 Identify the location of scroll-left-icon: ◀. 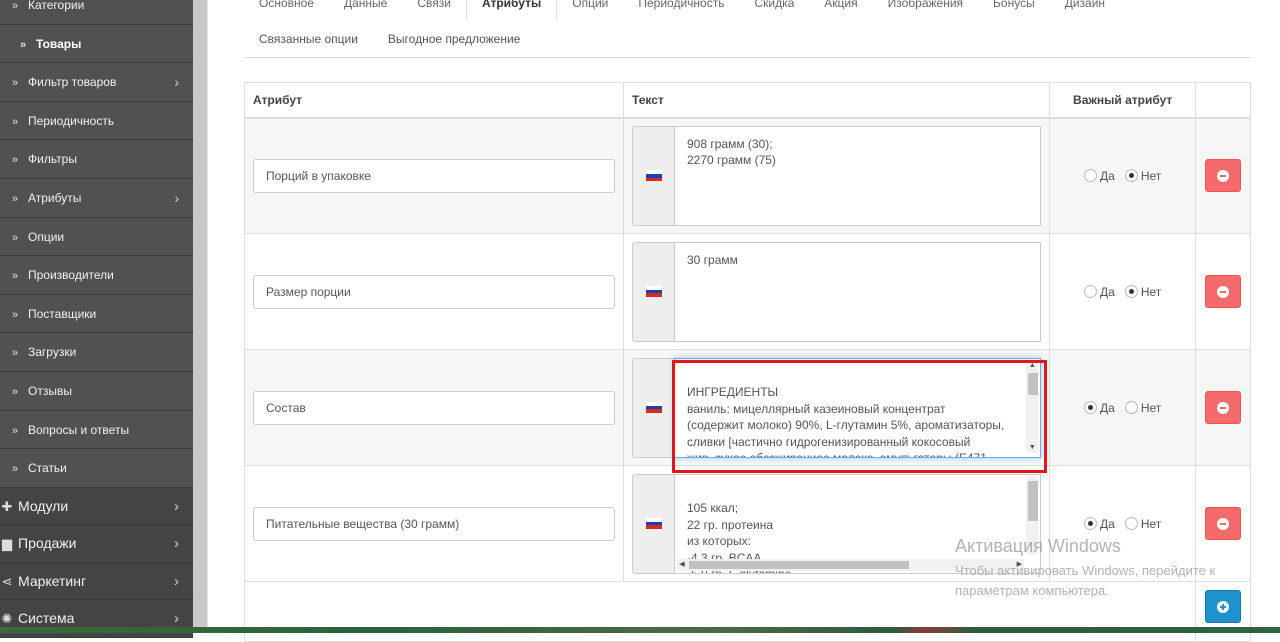
(682, 565).